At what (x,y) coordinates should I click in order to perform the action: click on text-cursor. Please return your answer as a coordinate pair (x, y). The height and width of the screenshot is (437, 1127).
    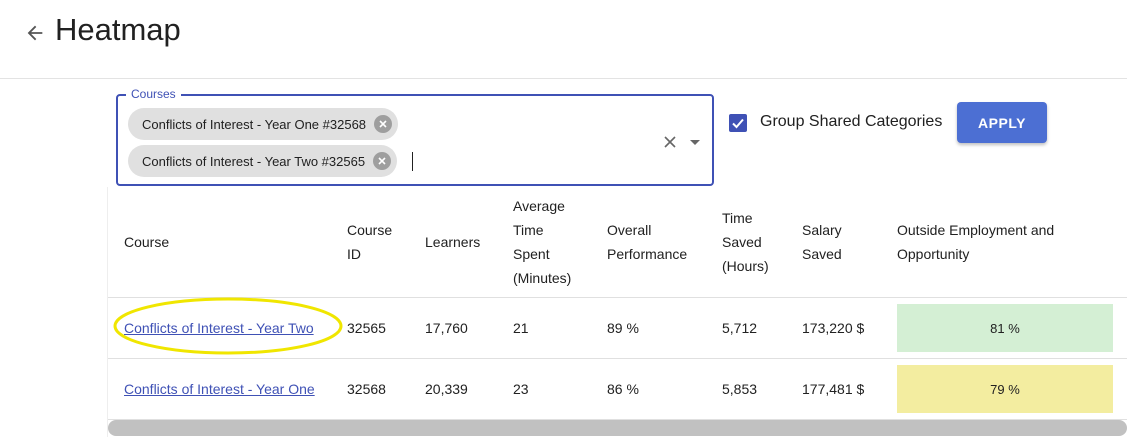
    Looking at the image, I should click on (412, 161).